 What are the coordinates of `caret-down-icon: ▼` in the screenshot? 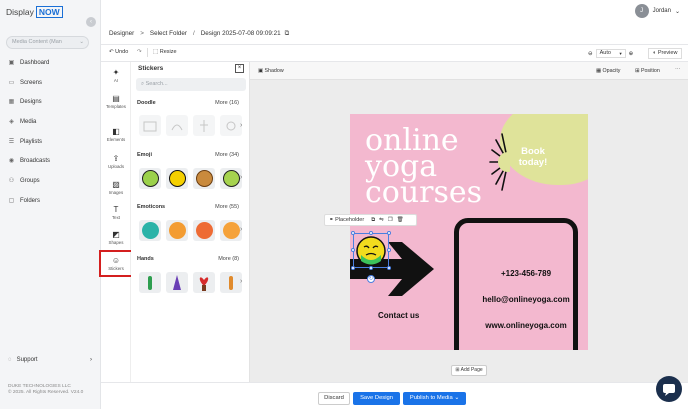 It's located at (620, 53).